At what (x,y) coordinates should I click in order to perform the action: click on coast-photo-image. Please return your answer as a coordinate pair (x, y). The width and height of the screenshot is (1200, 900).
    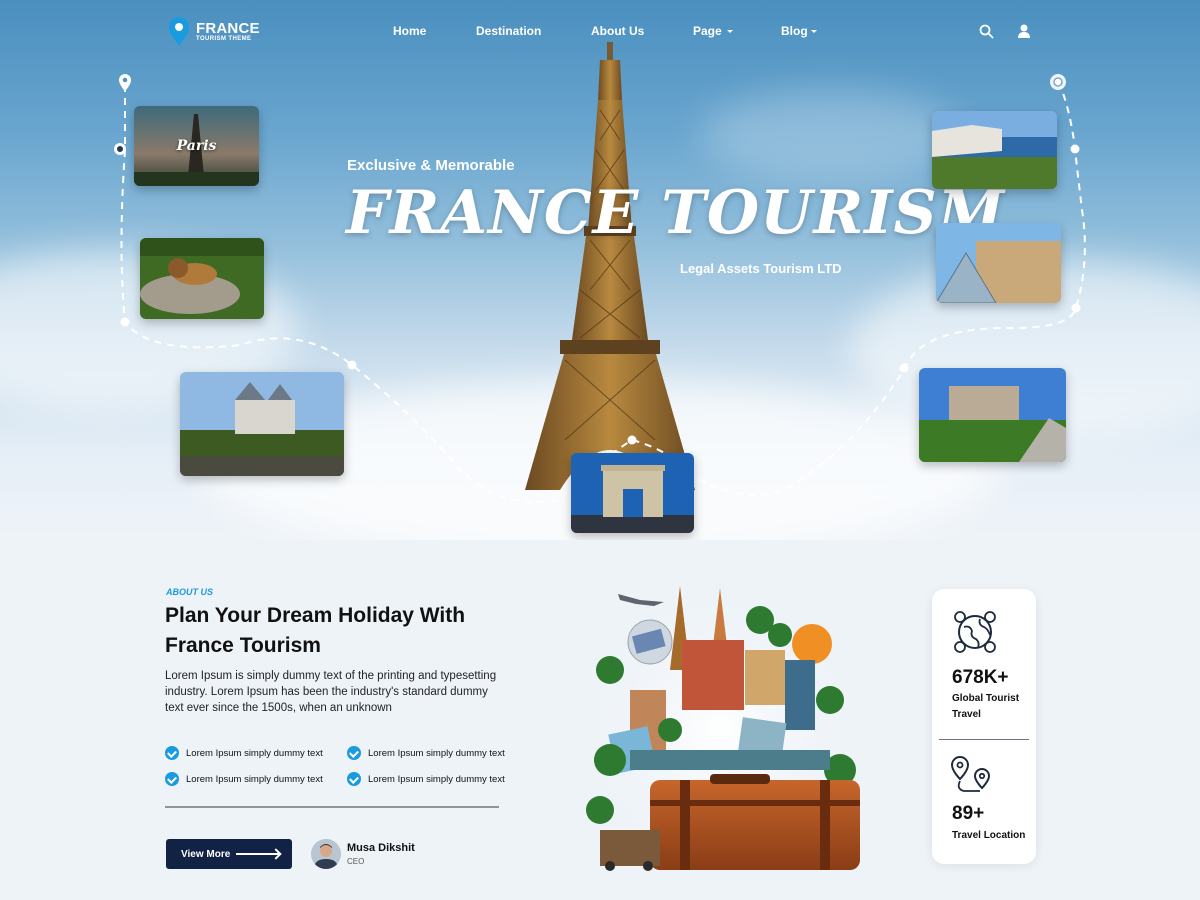
    Looking at the image, I should click on (994, 150).